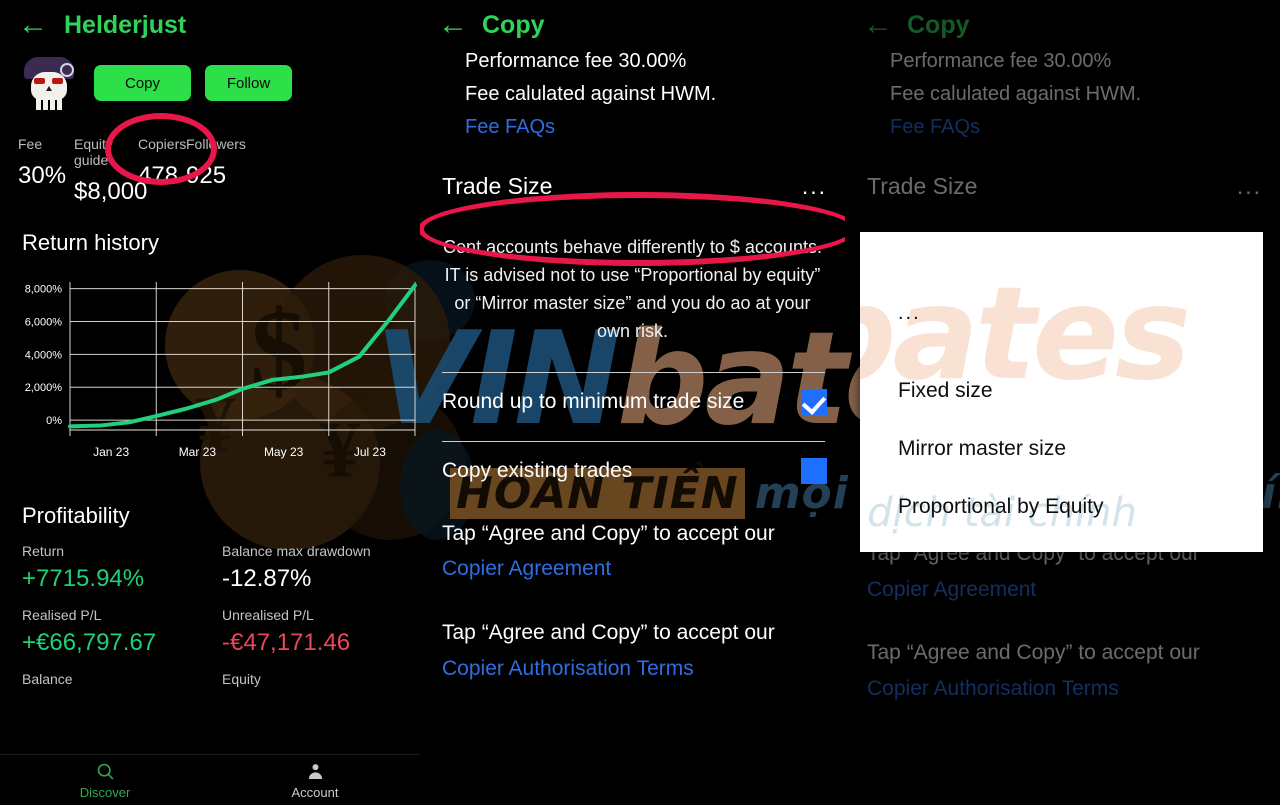 This screenshot has height=805, width=1280. I want to click on metric-label: Balance max drawdown, so click(296, 551).